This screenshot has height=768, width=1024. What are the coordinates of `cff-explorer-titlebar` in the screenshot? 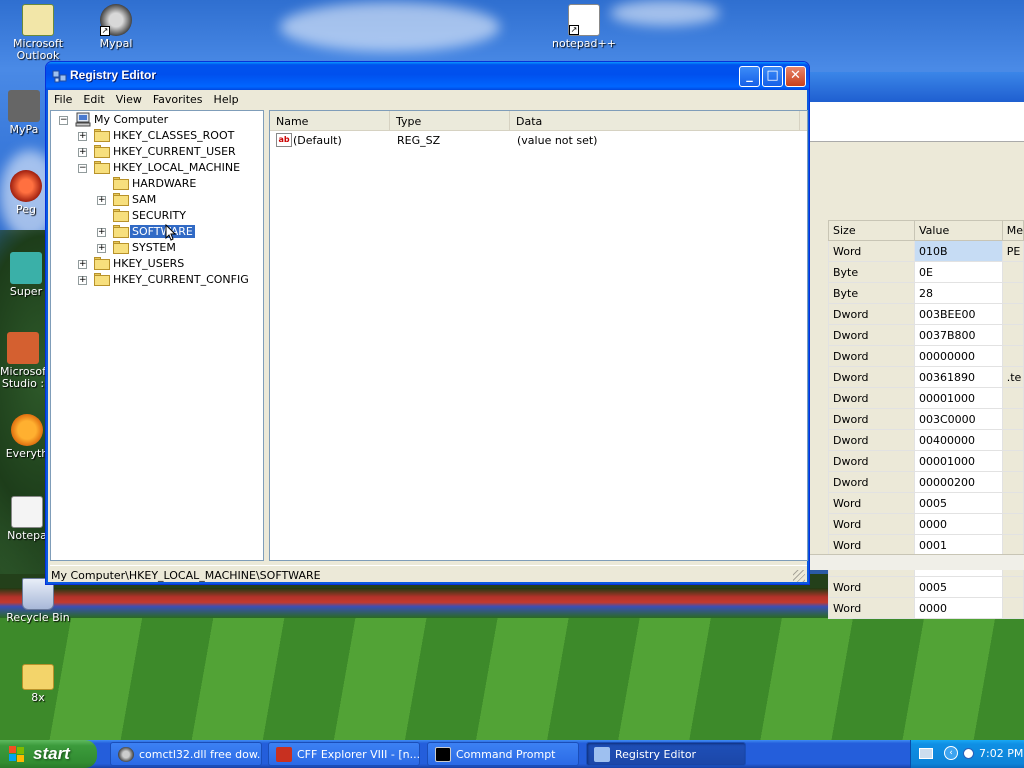 It's located at (916, 87).